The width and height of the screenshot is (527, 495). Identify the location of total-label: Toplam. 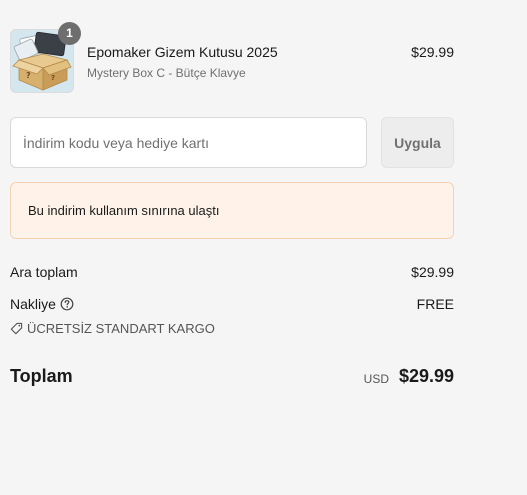
(41, 376).